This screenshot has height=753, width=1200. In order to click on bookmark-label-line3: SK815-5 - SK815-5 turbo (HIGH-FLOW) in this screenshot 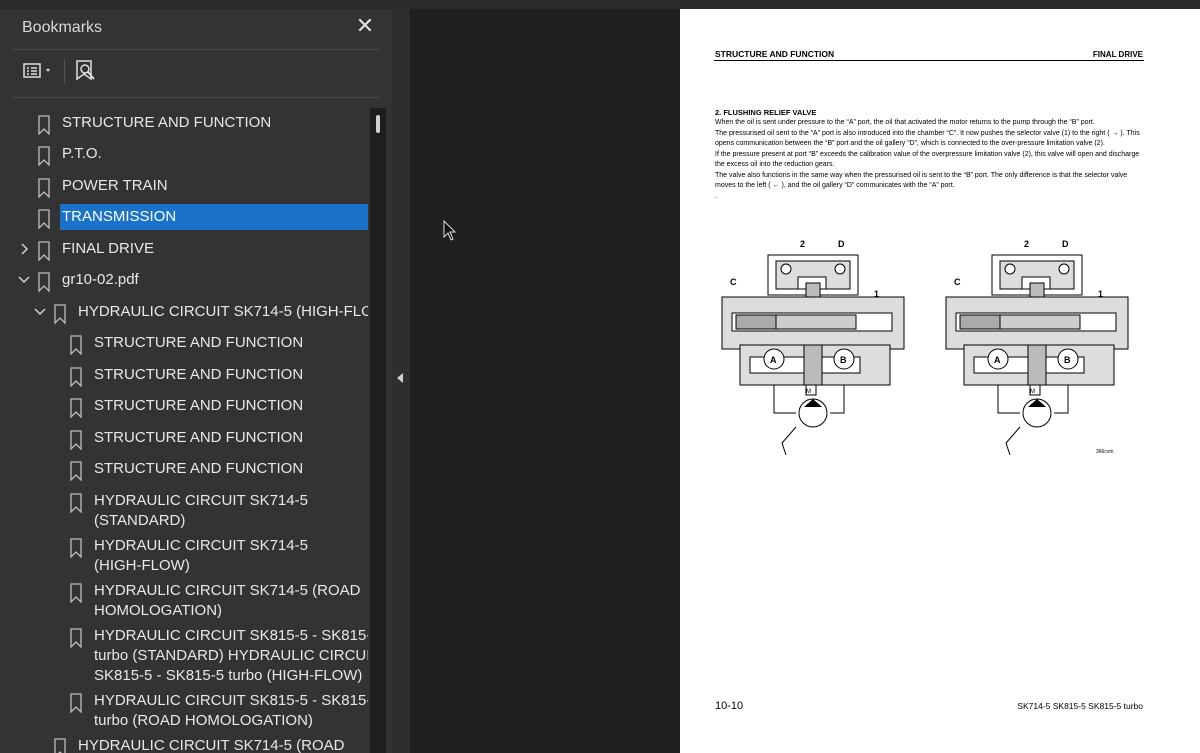, I will do `click(228, 675)`.